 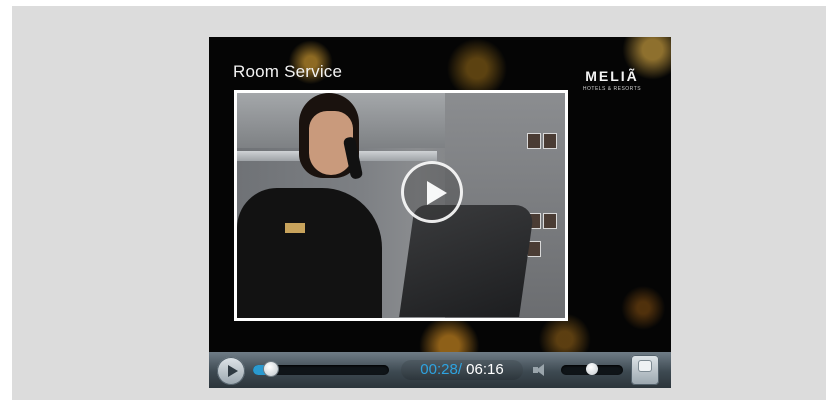 I want to click on volume-handle, so click(x=592, y=369).